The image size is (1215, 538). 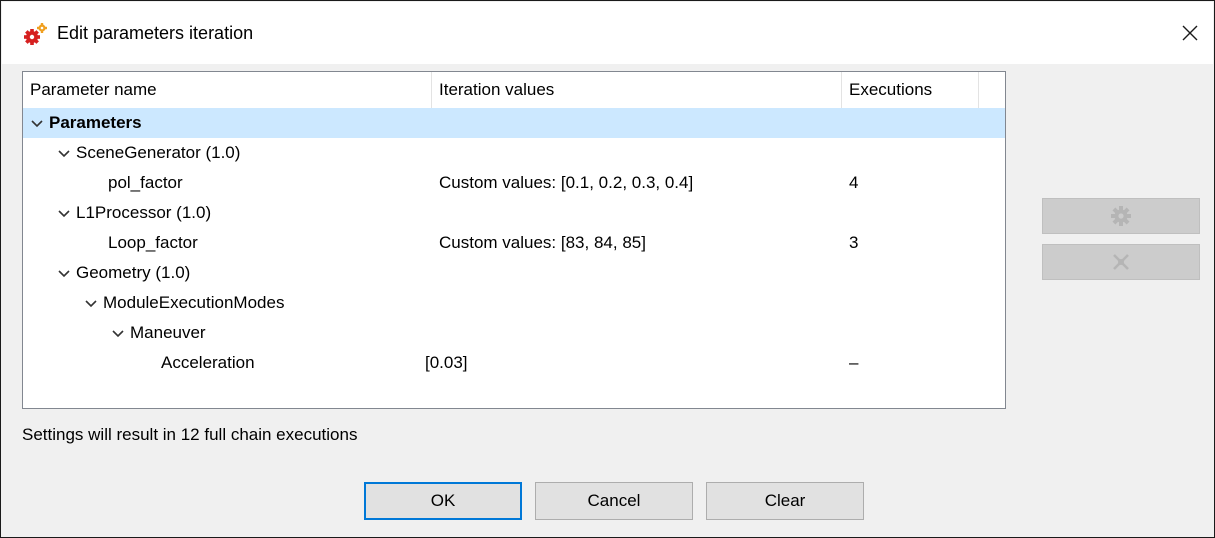 What do you see at coordinates (566, 182) in the screenshot?
I see `tree-row-values: Custom values: [0.1, 0.2, 0.3, 0.4]` at bounding box center [566, 182].